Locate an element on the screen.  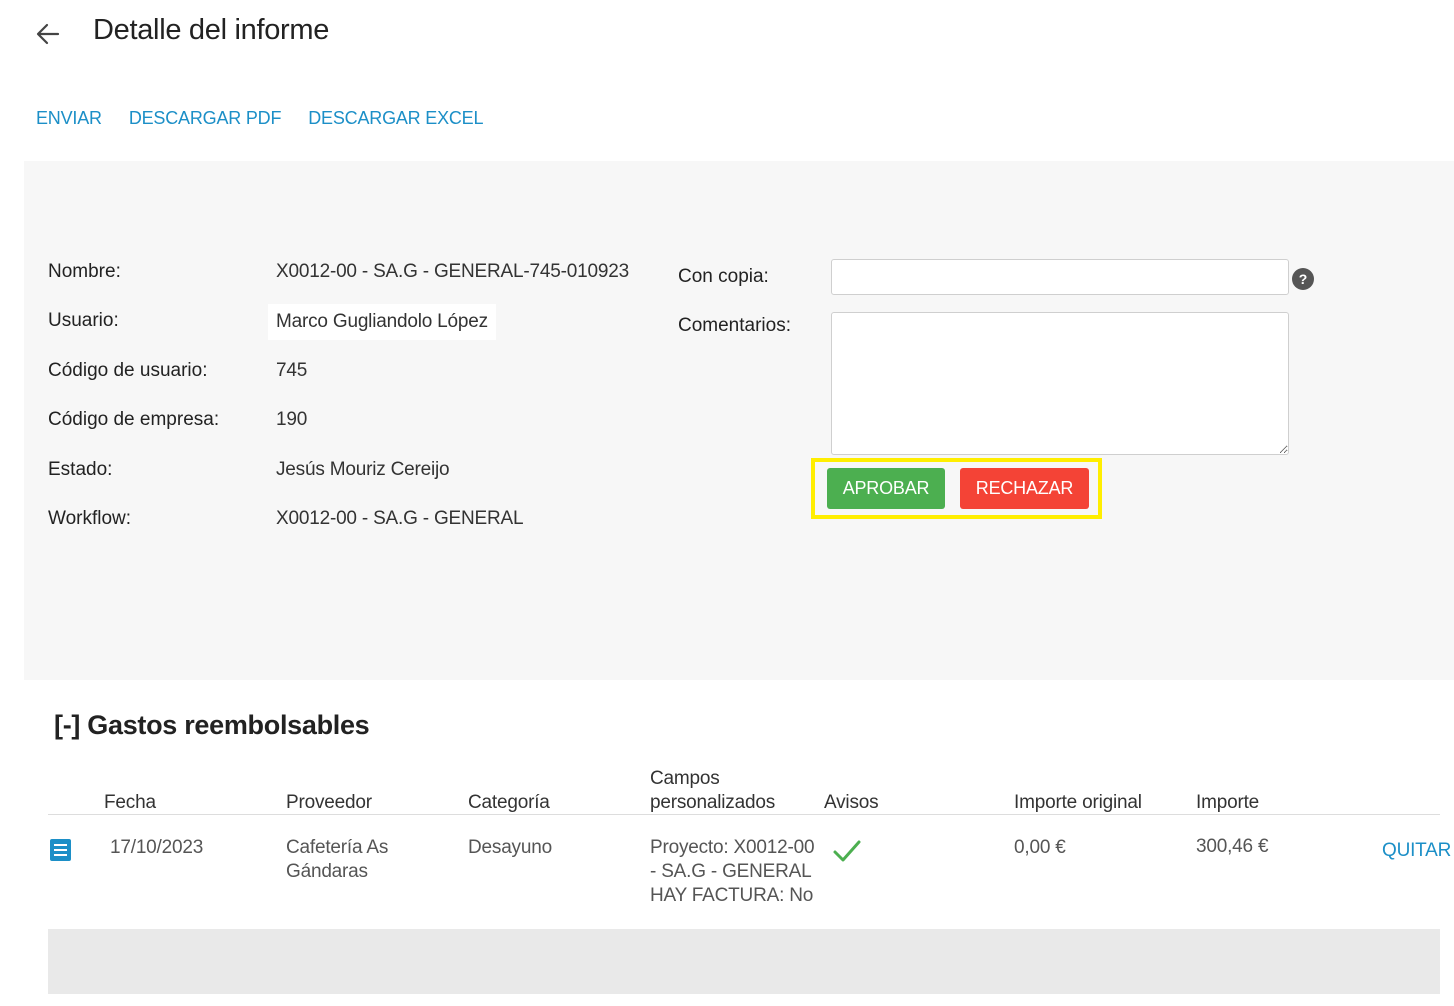
column-header-campos-line2: personalizados is located at coordinates (712, 803).